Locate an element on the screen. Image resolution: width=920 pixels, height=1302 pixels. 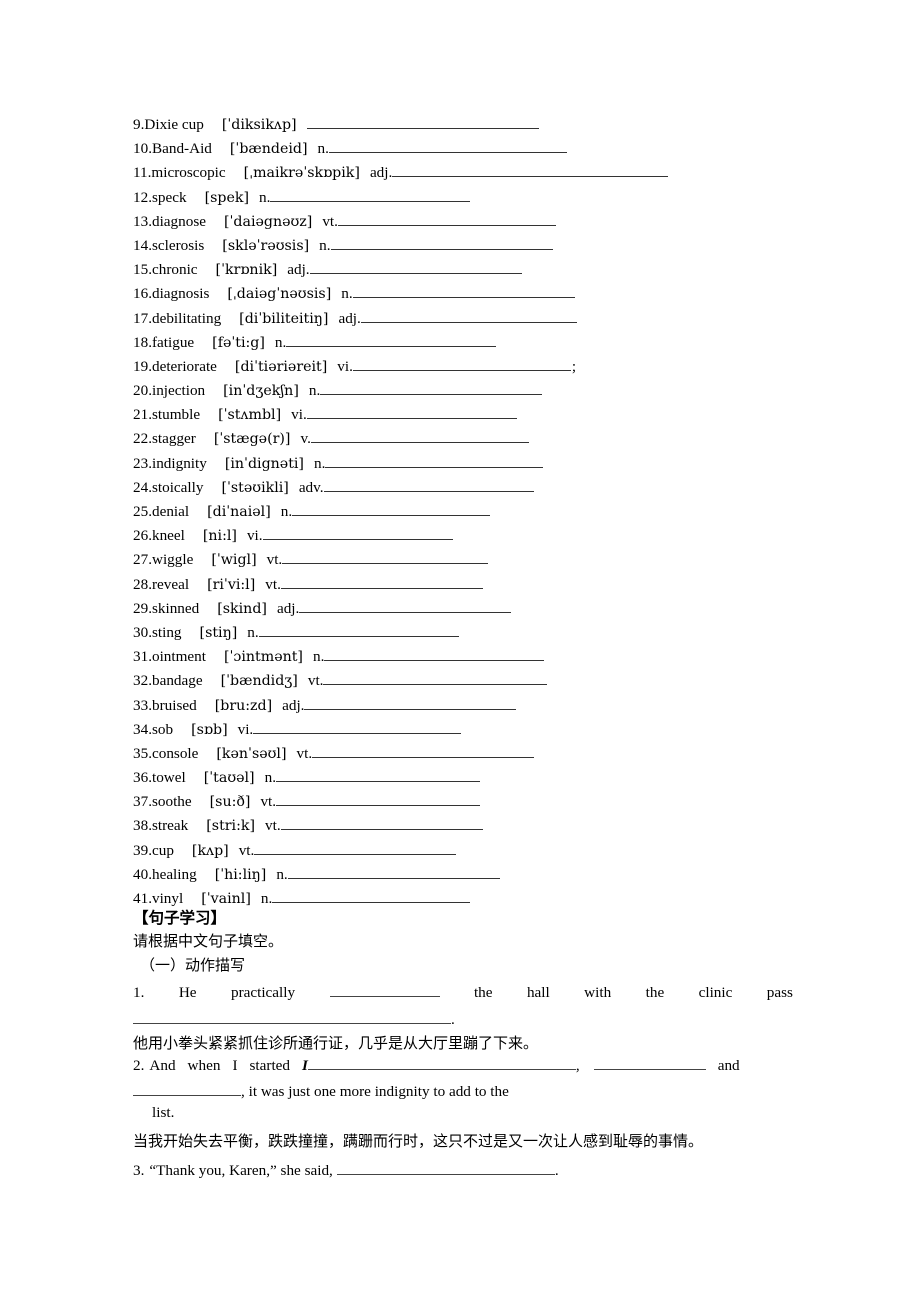
vocabulary-part-of-speech: v. is located at coordinates (305, 439).